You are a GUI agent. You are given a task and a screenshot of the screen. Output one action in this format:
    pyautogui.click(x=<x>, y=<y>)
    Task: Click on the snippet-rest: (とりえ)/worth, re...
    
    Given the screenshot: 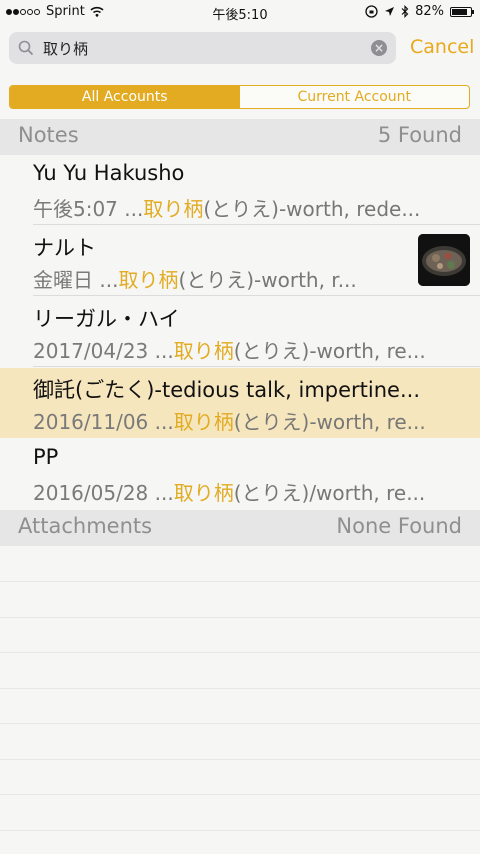 What is the action you would take?
    pyautogui.click(x=329, y=493)
    